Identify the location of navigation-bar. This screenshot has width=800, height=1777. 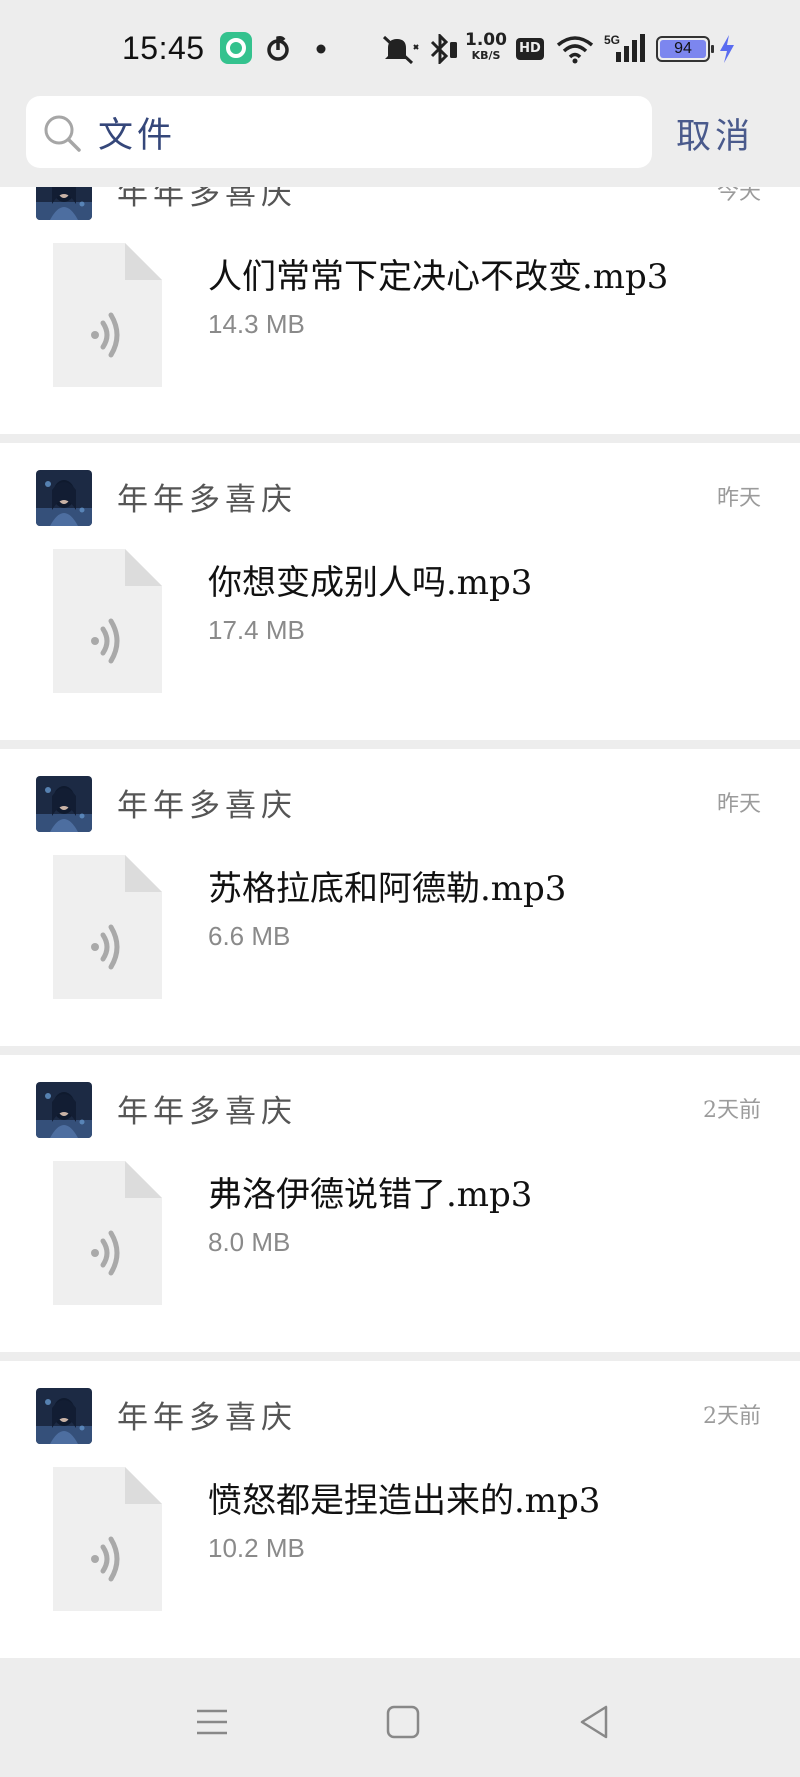
(400, 1722).